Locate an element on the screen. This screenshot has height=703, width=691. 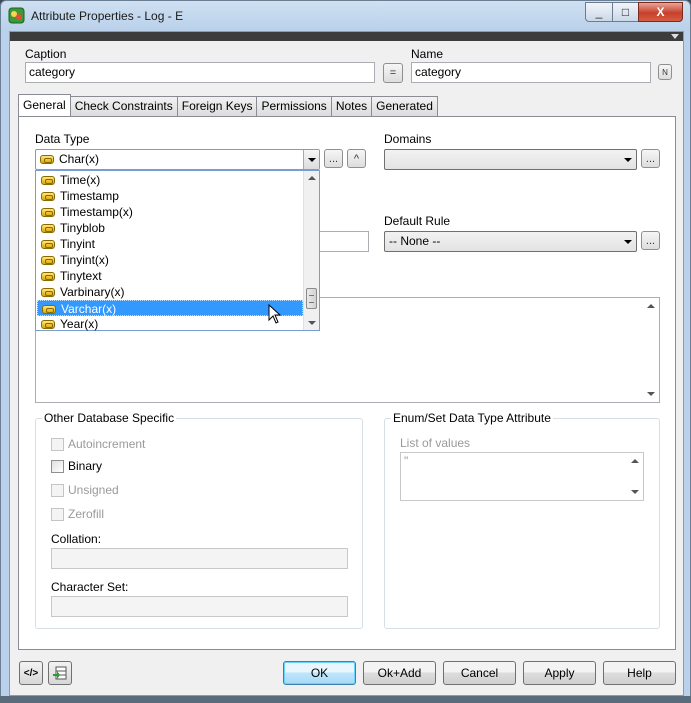
datatype-dropdown-button is located at coordinates (311, 159).